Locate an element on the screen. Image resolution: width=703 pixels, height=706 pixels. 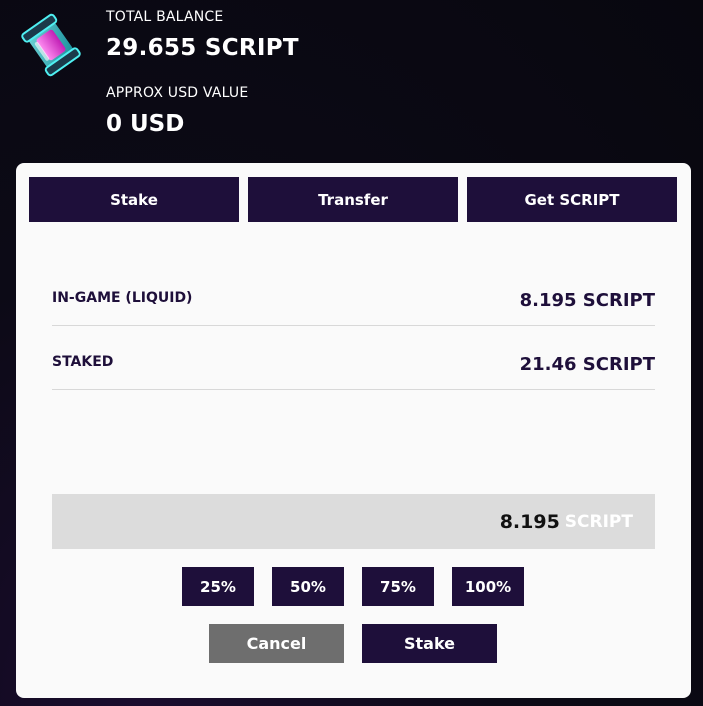
cancel-button: Cancel is located at coordinates (276, 643).